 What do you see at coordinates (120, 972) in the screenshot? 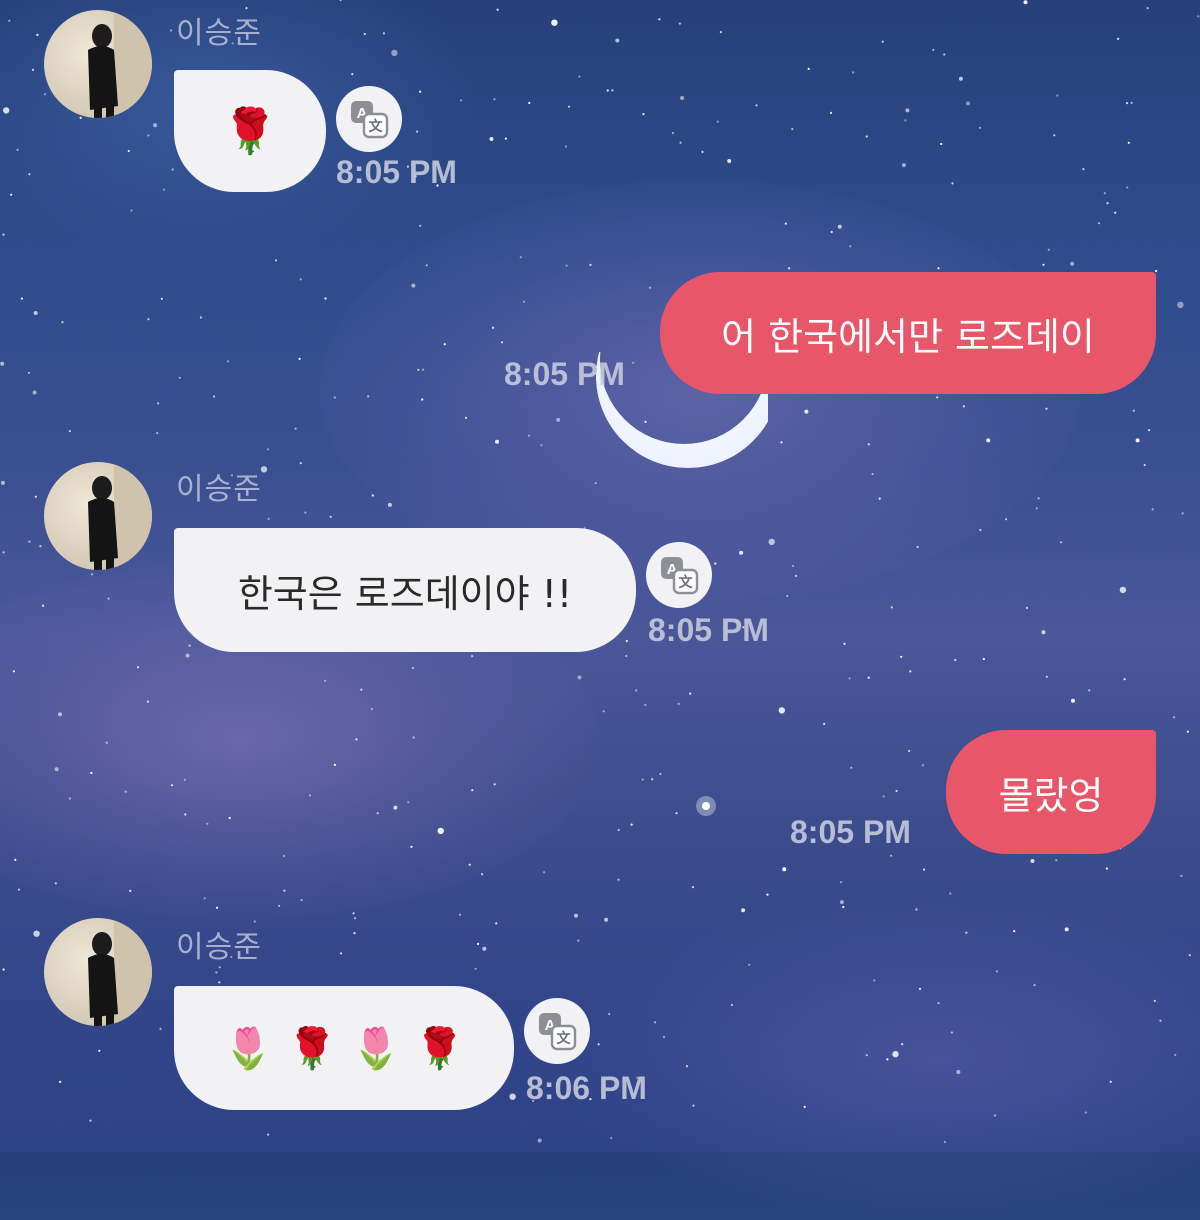
I see `person-photo-icon` at bounding box center [120, 972].